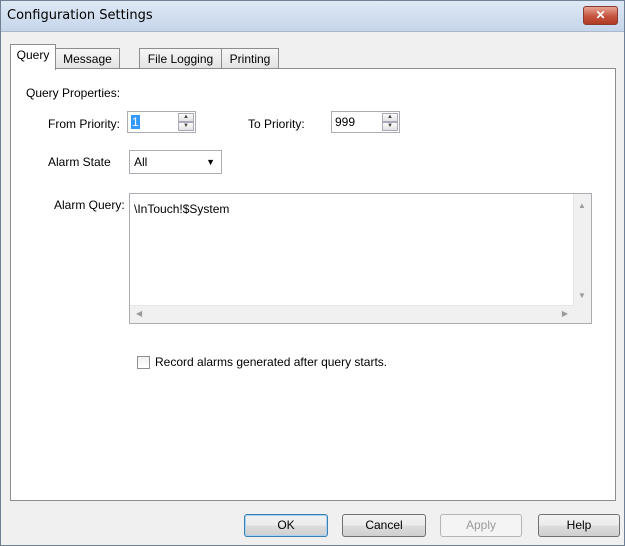 This screenshot has height=546, width=625. What do you see at coordinates (89, 205) in the screenshot?
I see `alarm-query-label: Alarm Query:` at bounding box center [89, 205].